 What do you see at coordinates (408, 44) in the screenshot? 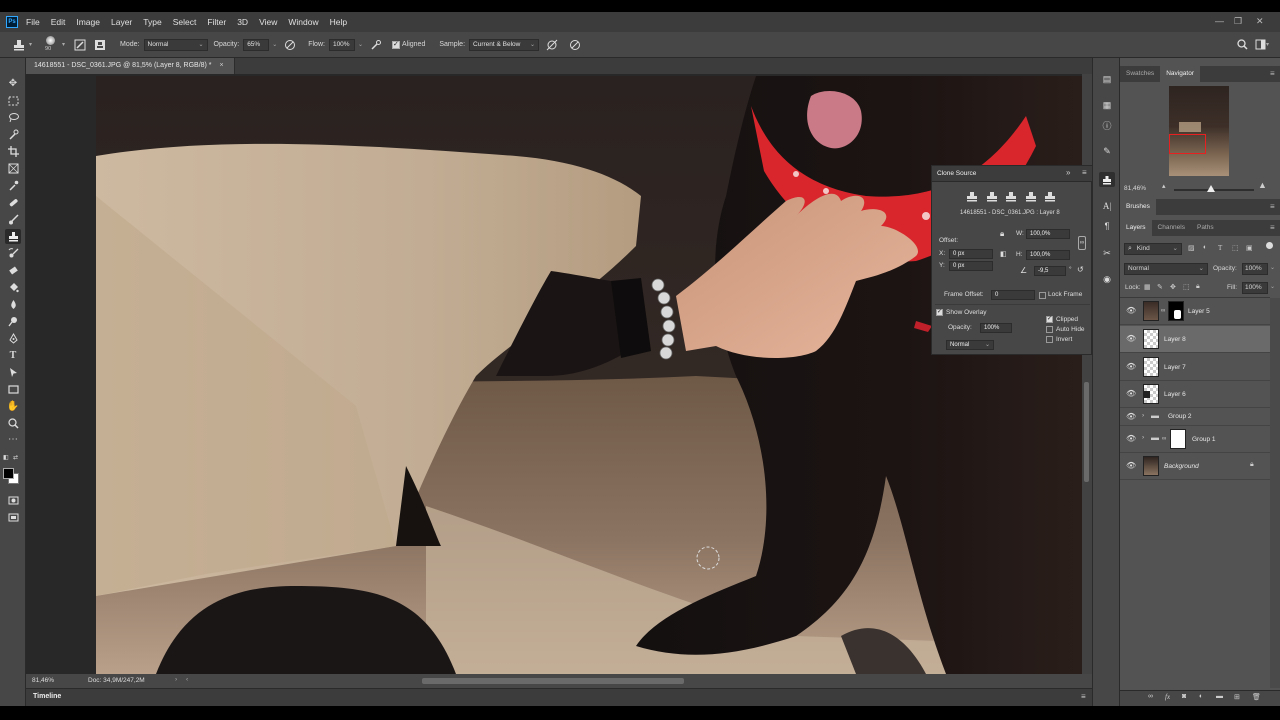
I see `aligned-option: ✓ Aligned` at bounding box center [408, 44].